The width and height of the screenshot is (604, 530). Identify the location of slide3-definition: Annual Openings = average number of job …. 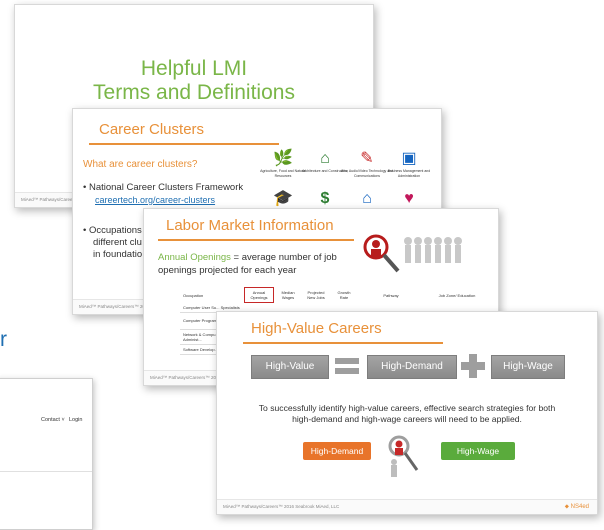
(247, 264).